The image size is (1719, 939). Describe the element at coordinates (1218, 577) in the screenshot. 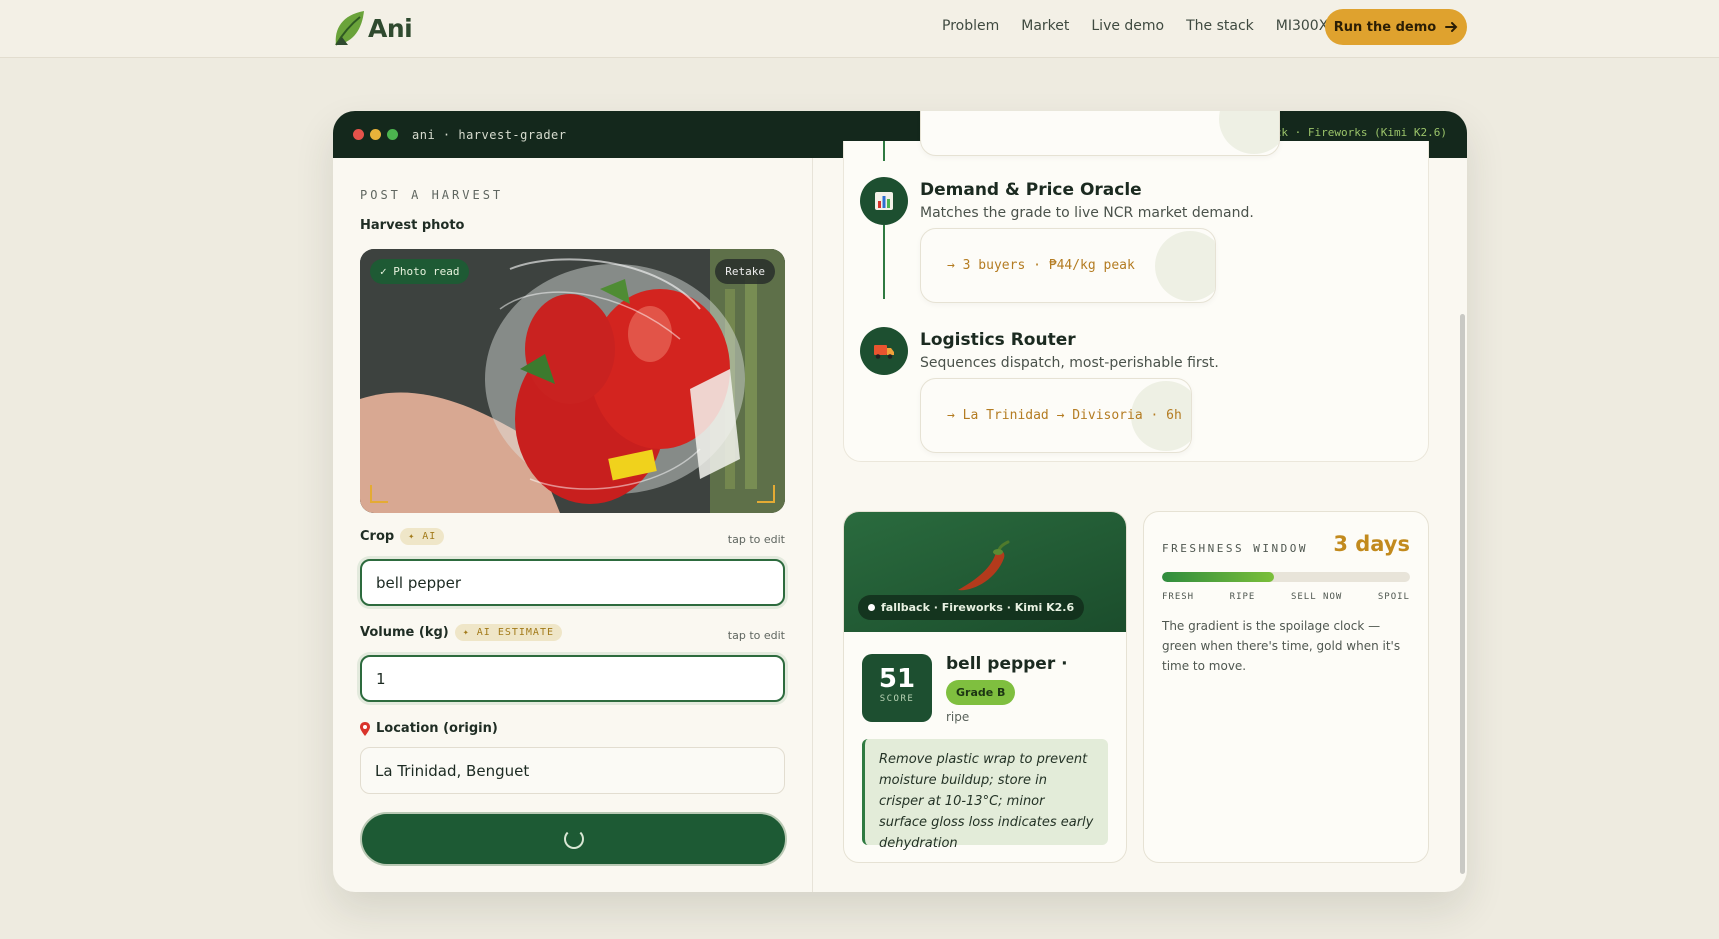

I see `freshness-bar-fill` at that location.